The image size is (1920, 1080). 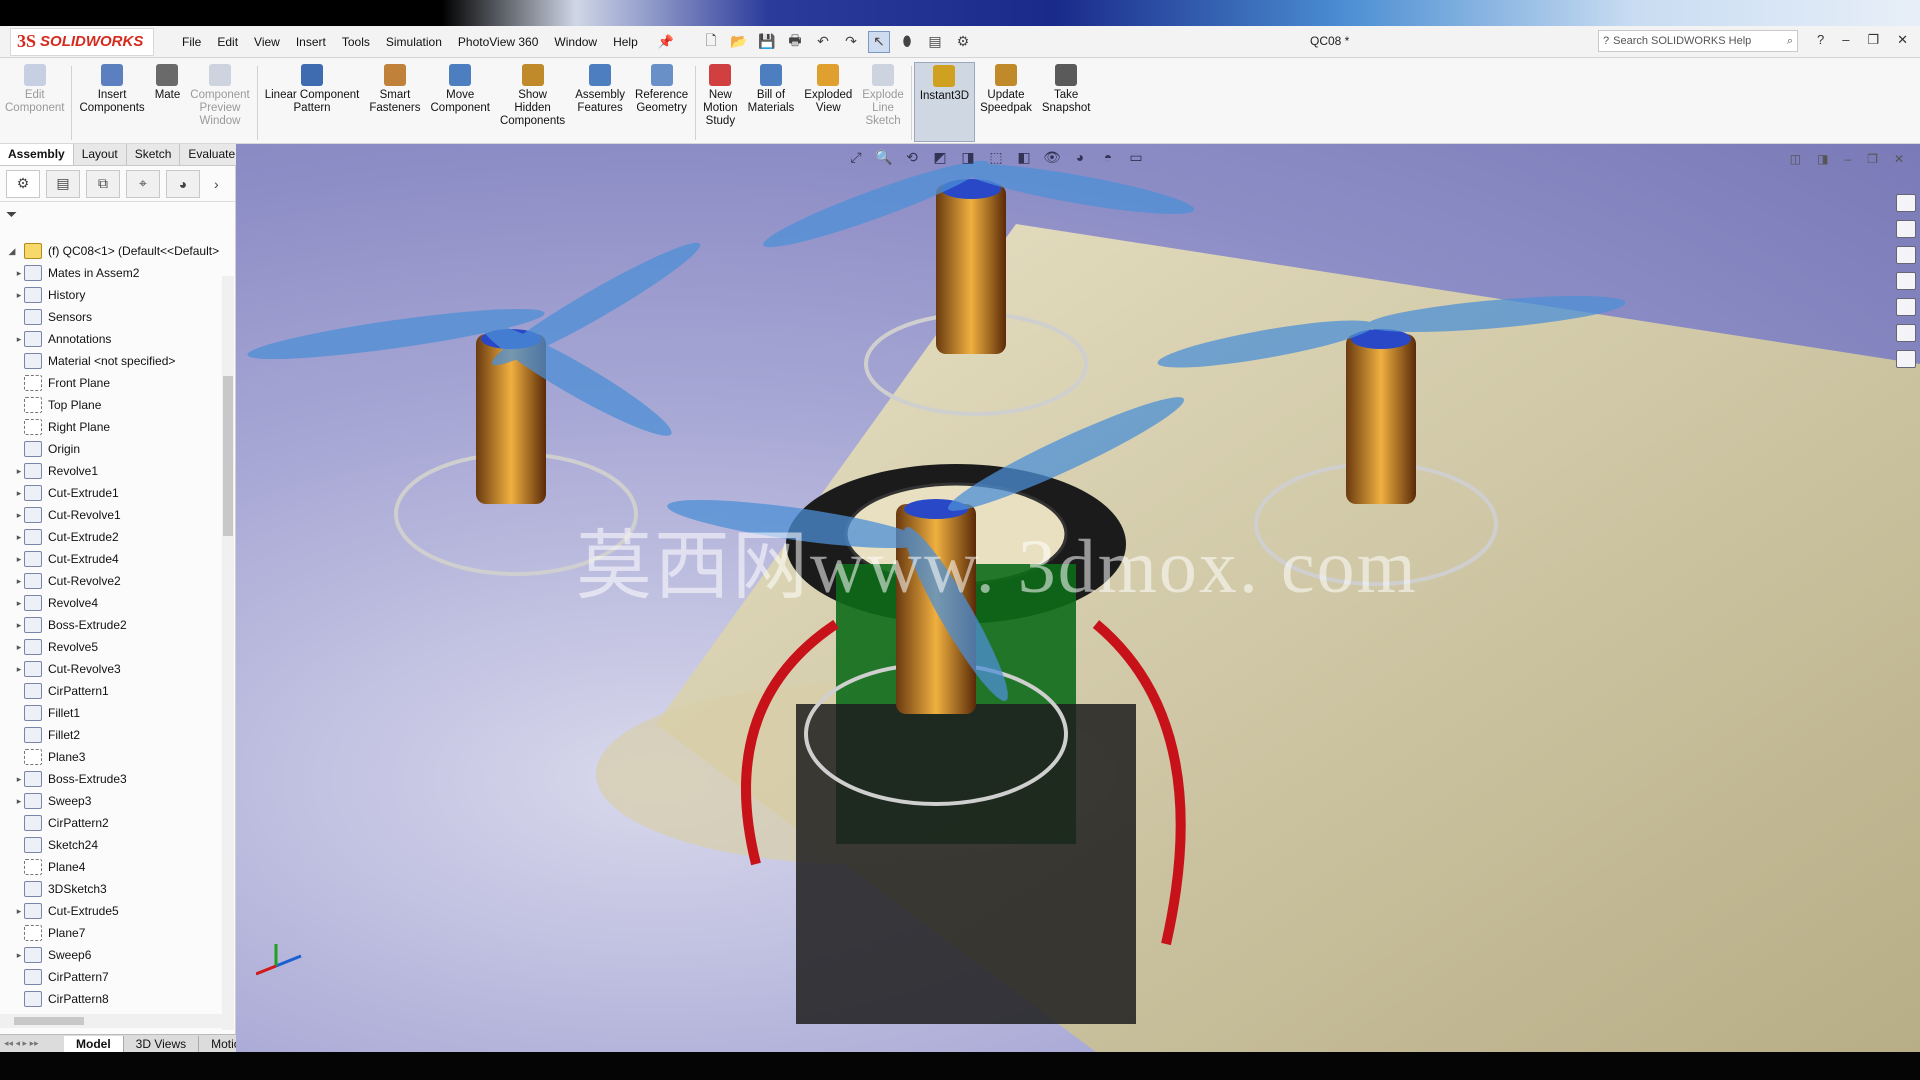 I want to click on tree-item: Right Plane, so click(x=111, y=427).